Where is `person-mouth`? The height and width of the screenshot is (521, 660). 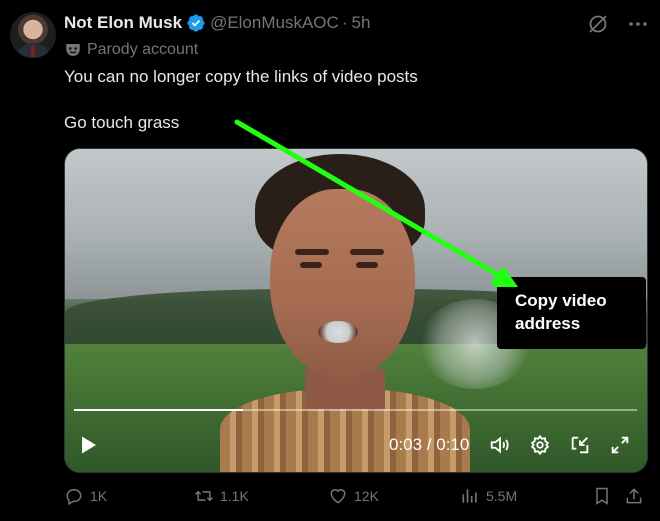 person-mouth is located at coordinates (338, 332).